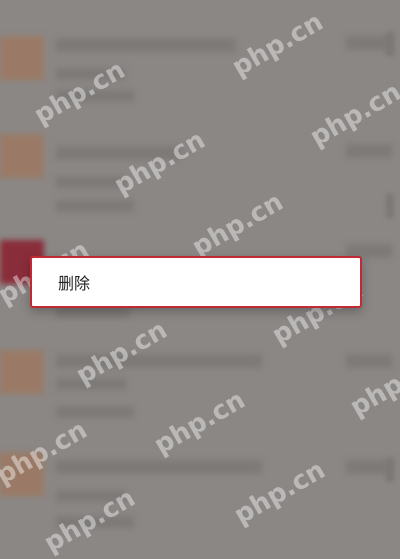 This screenshot has height=559, width=400. I want to click on context-menu: 删除, so click(196, 282).